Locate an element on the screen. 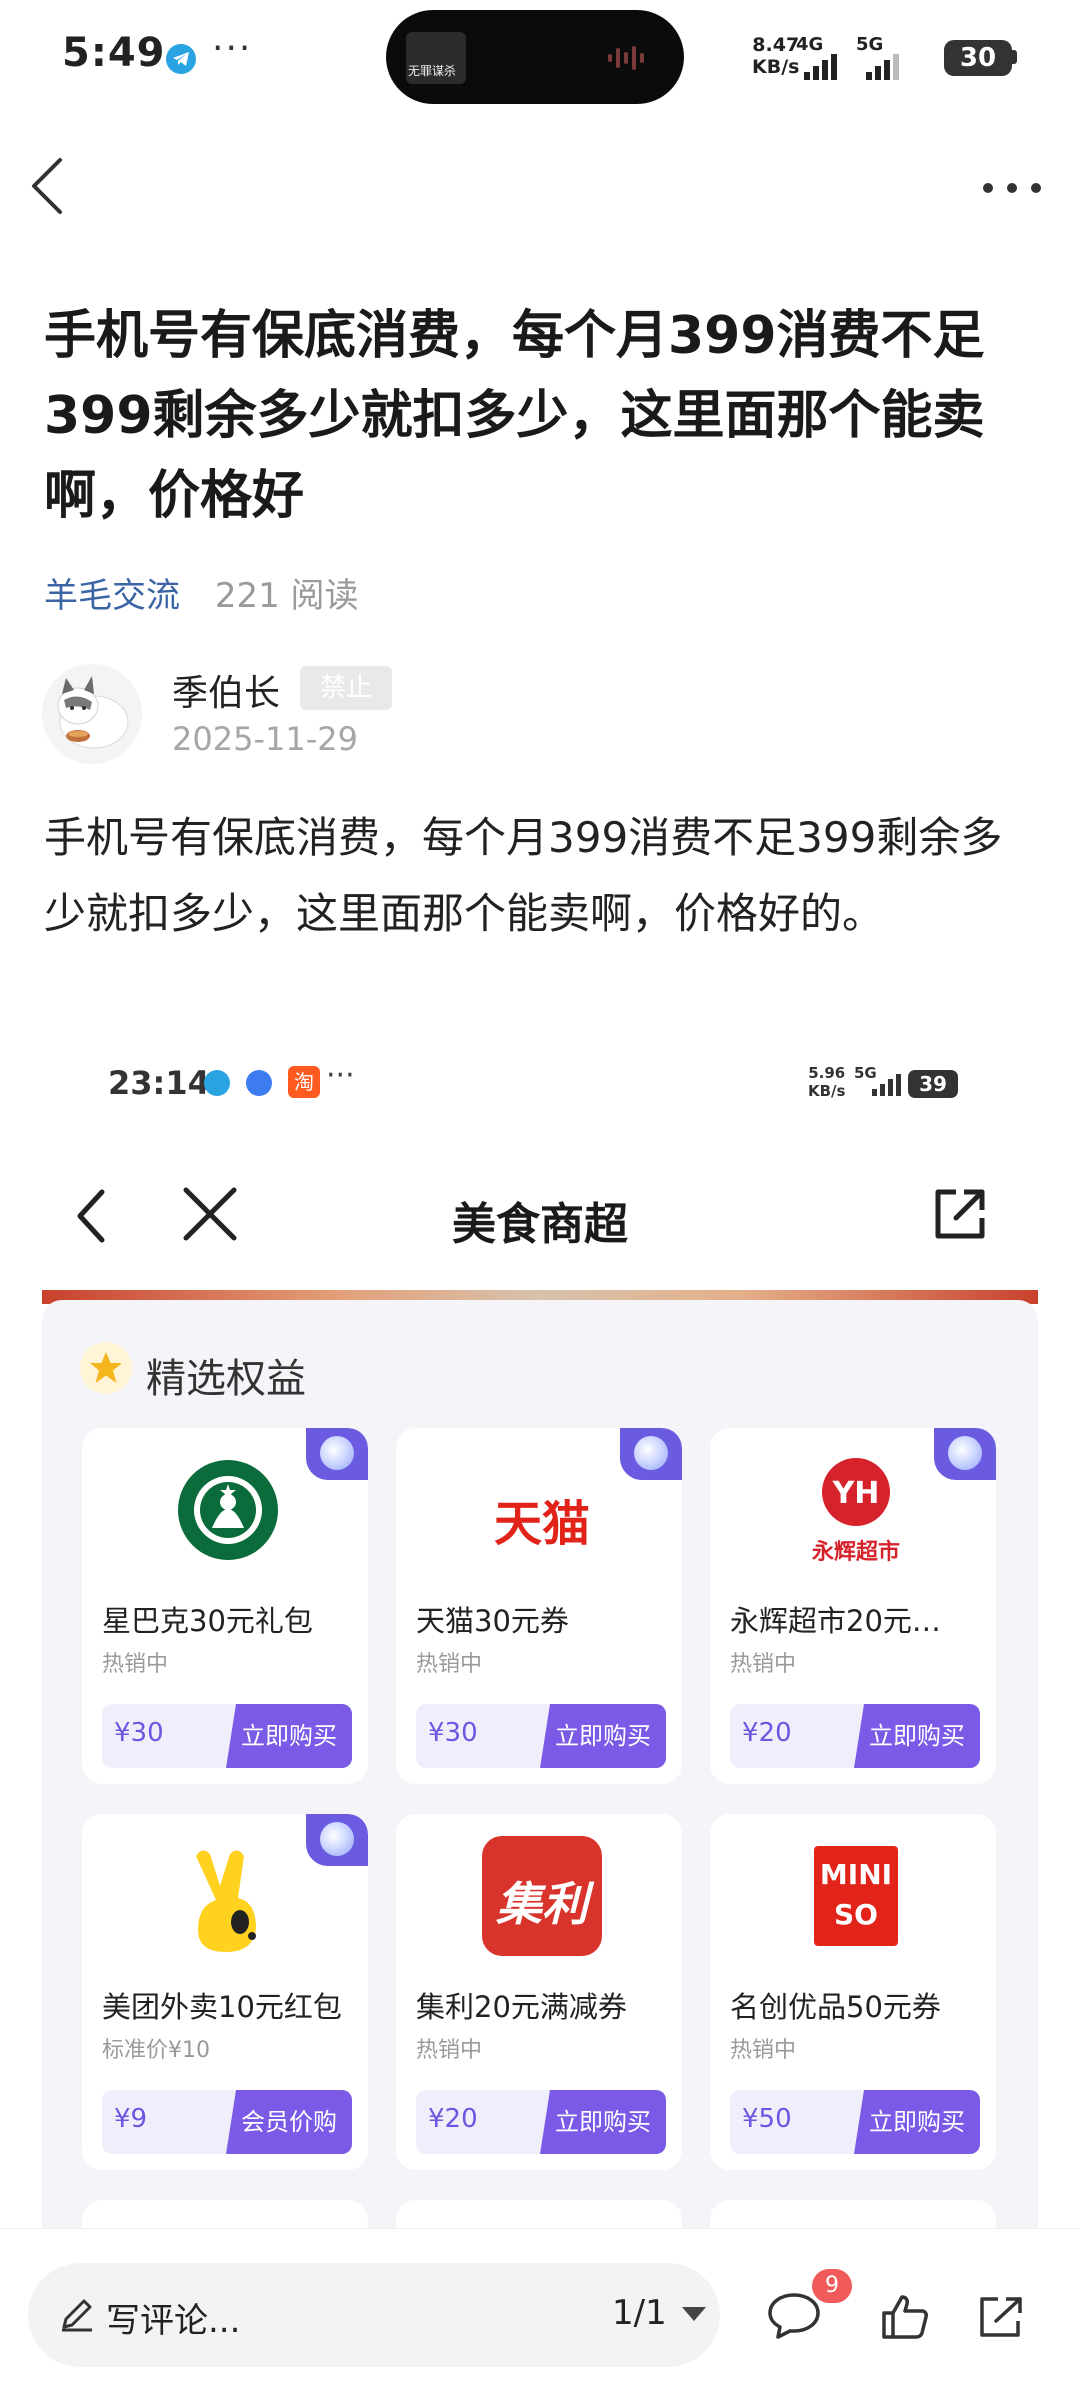 Image resolution: width=1080 pixels, height=2400 pixels. product-price: ¥9 is located at coordinates (131, 2119).